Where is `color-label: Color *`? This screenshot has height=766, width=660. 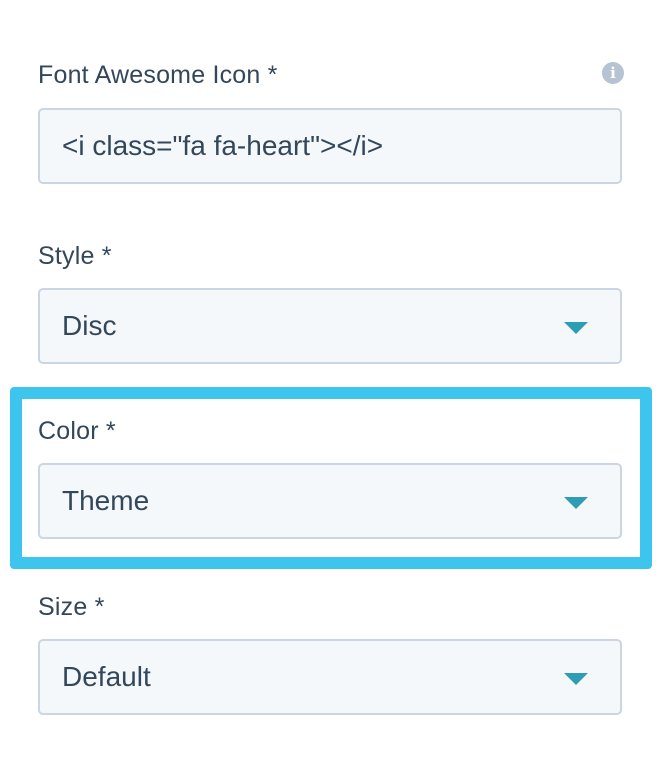
color-label: Color * is located at coordinates (77, 431).